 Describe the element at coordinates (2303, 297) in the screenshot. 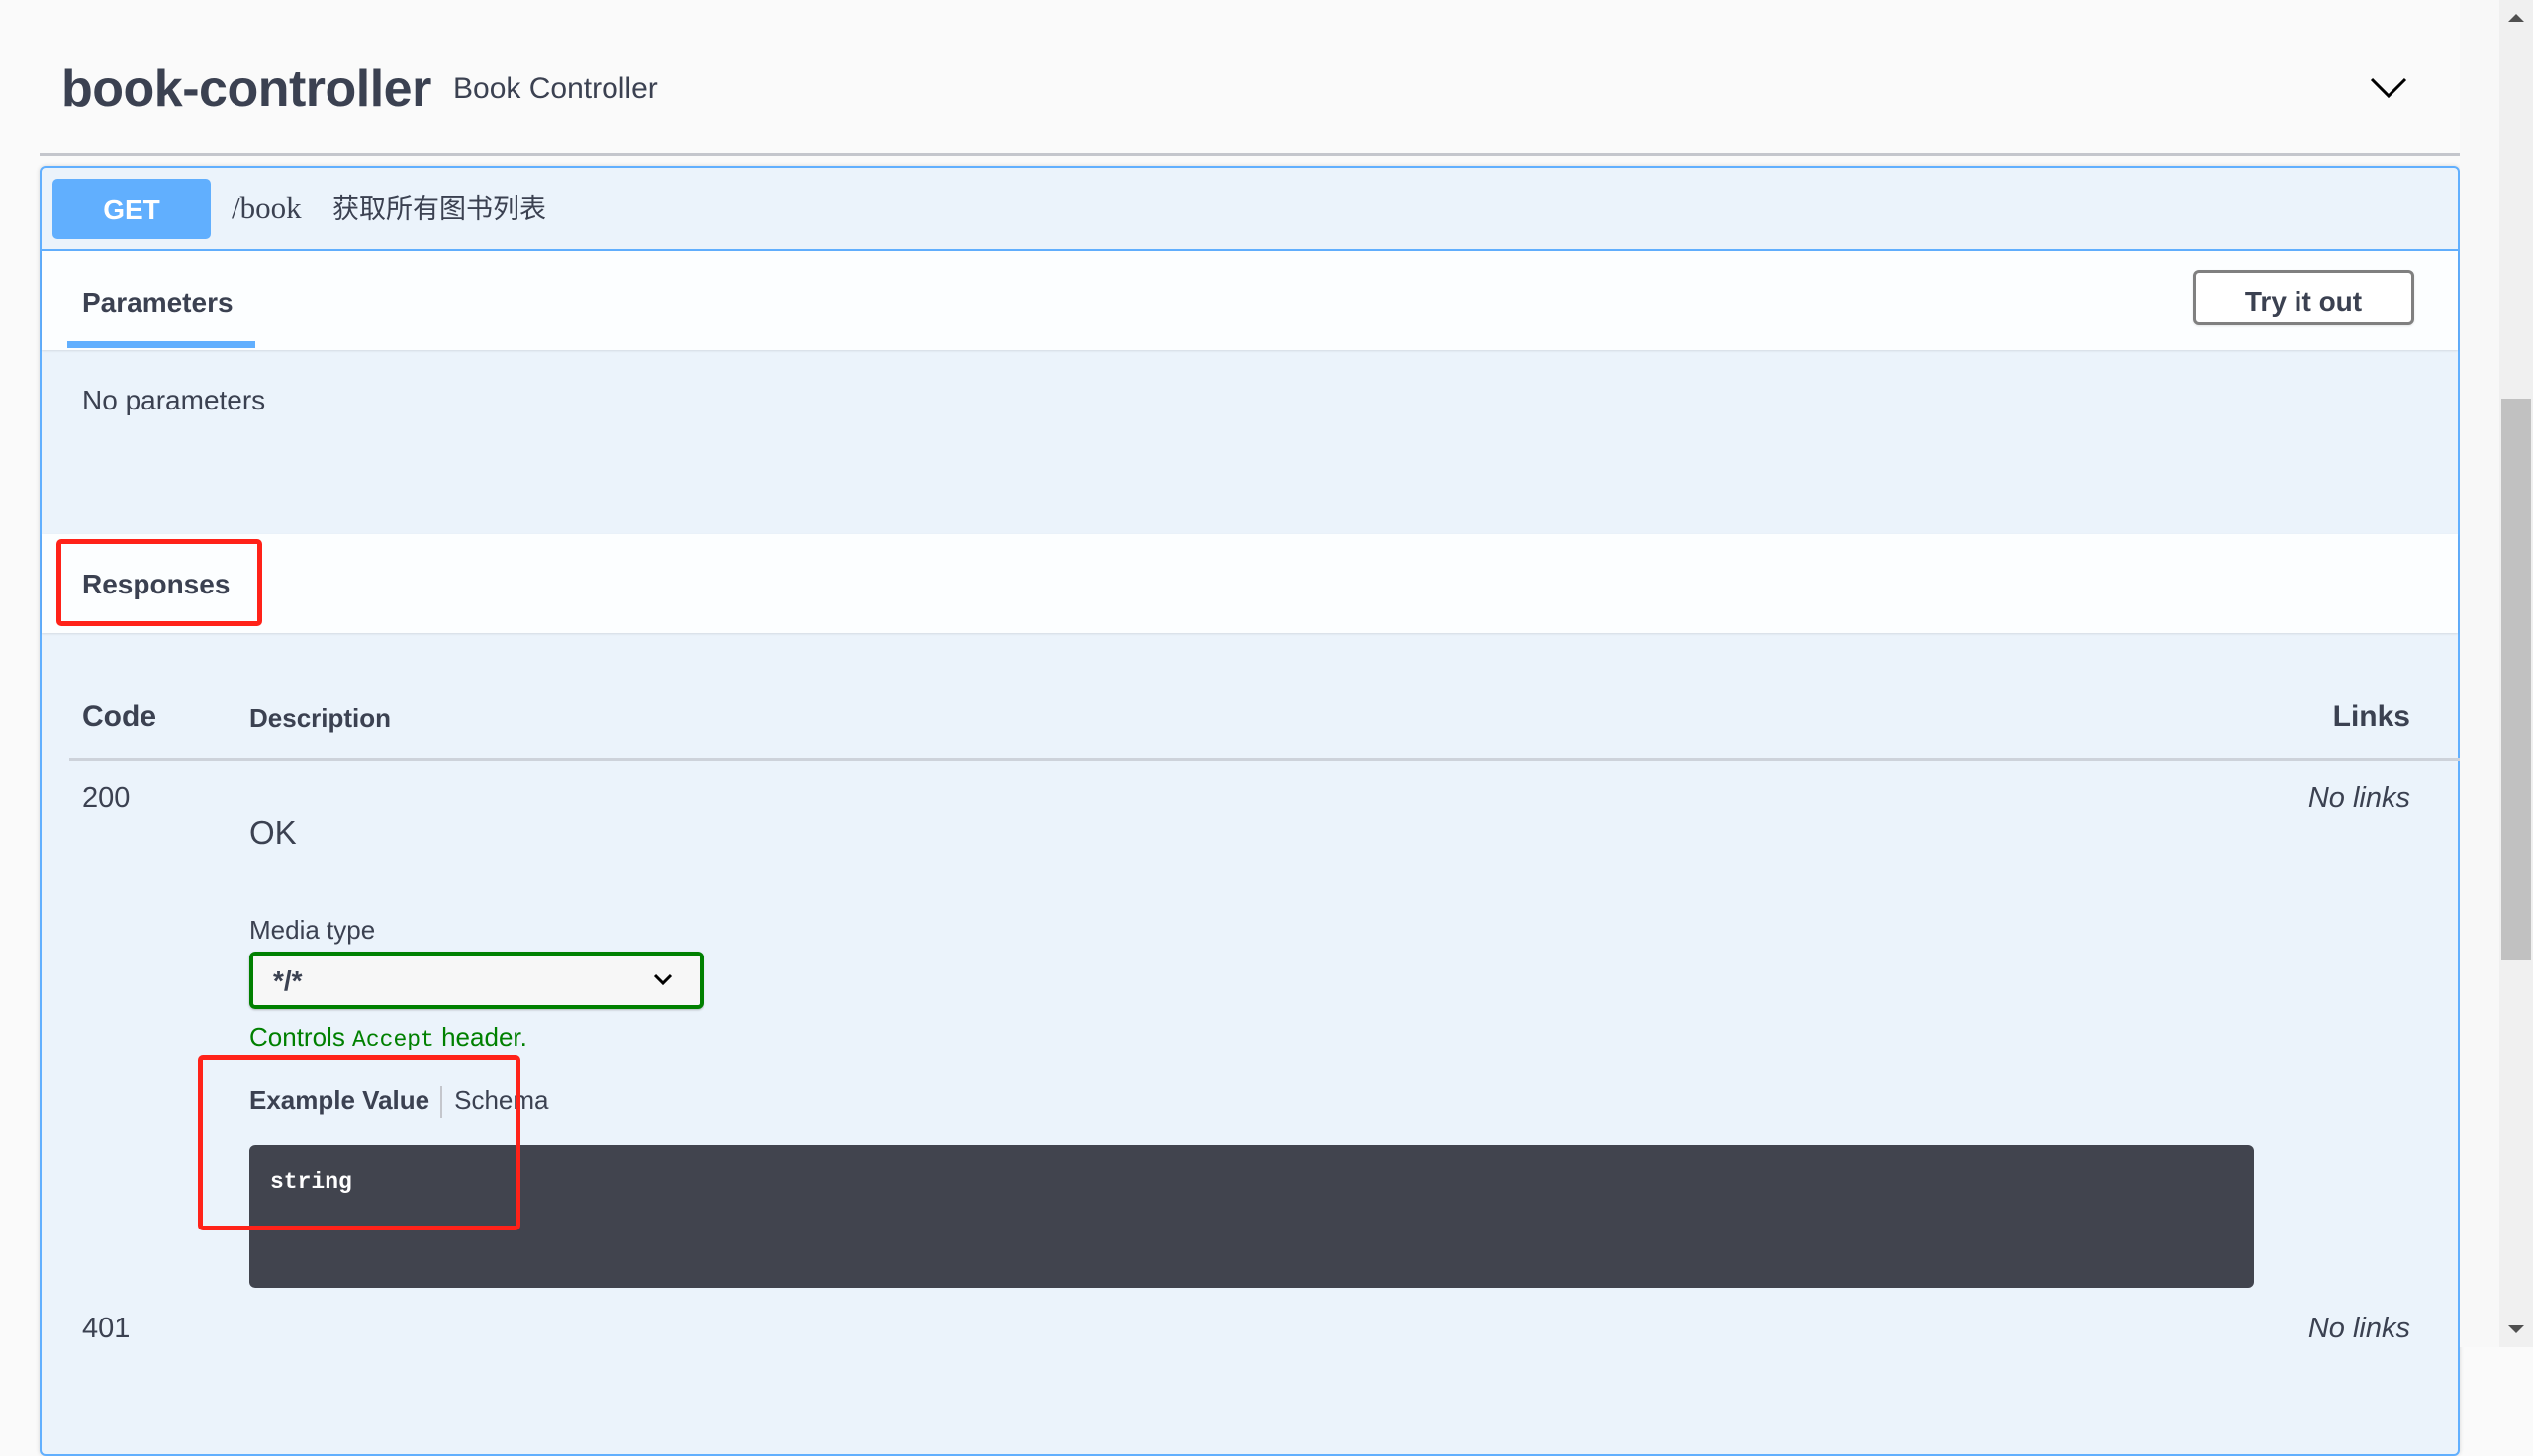

I see `try-it-out-button: Try it out` at that location.